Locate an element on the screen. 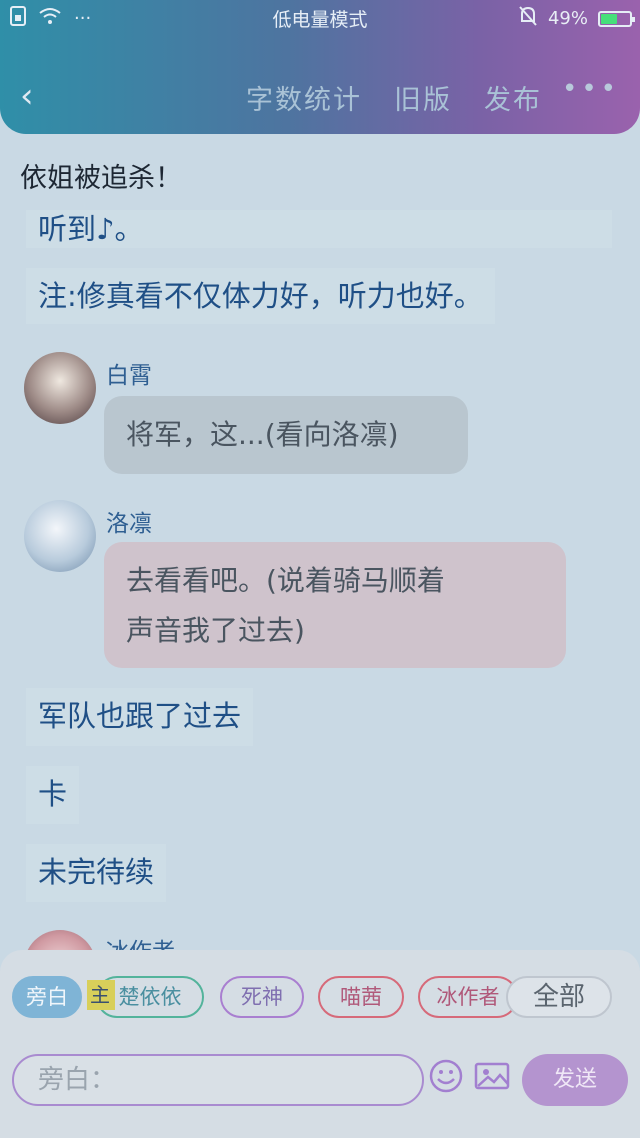 The width and height of the screenshot is (640, 1138). word-count-button: 字数统计 is located at coordinates (304, 97).